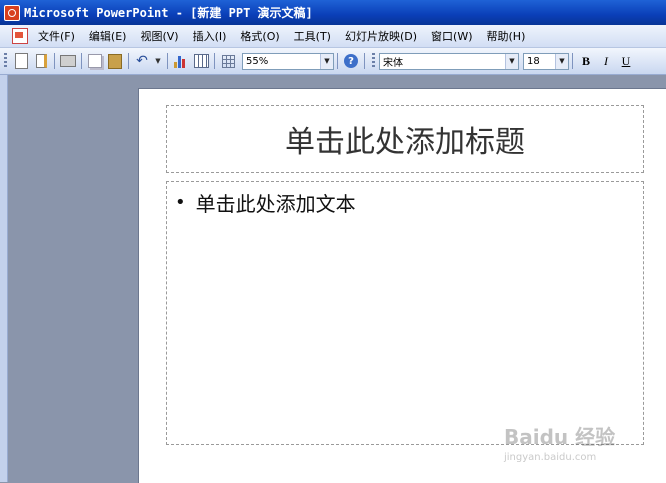 This screenshot has width=666, height=483. Describe the element at coordinates (20, 36) in the screenshot. I see `document-menu-icon` at that location.